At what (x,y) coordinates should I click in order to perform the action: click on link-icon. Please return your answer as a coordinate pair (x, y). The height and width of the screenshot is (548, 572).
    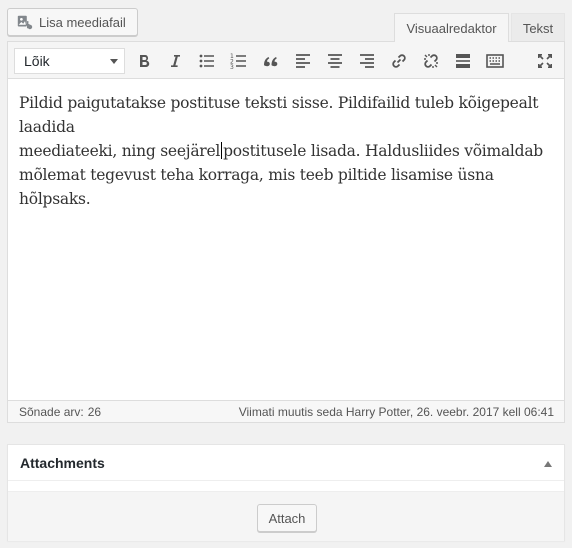
    Looking at the image, I should click on (399, 61).